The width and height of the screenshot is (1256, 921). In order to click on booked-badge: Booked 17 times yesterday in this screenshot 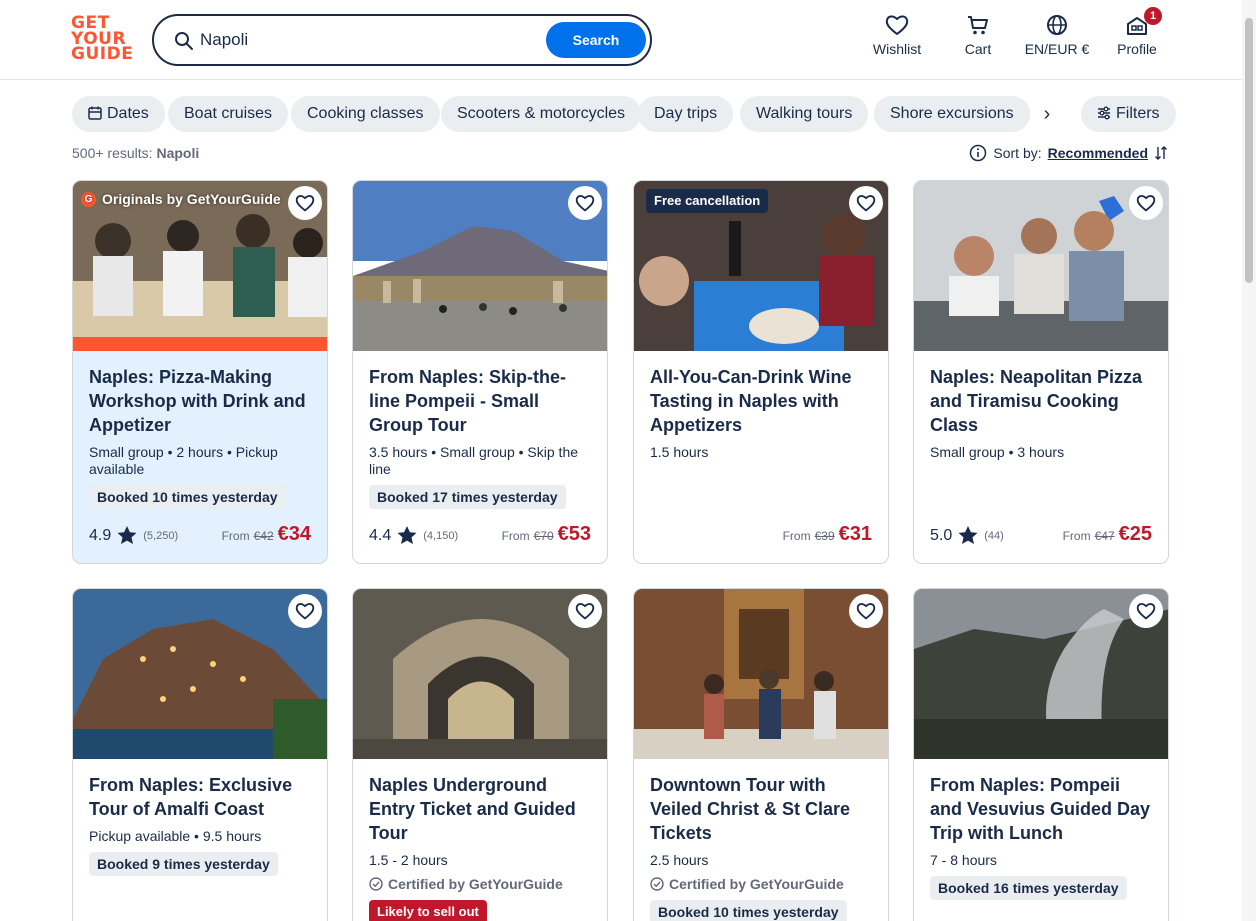, I will do `click(467, 497)`.